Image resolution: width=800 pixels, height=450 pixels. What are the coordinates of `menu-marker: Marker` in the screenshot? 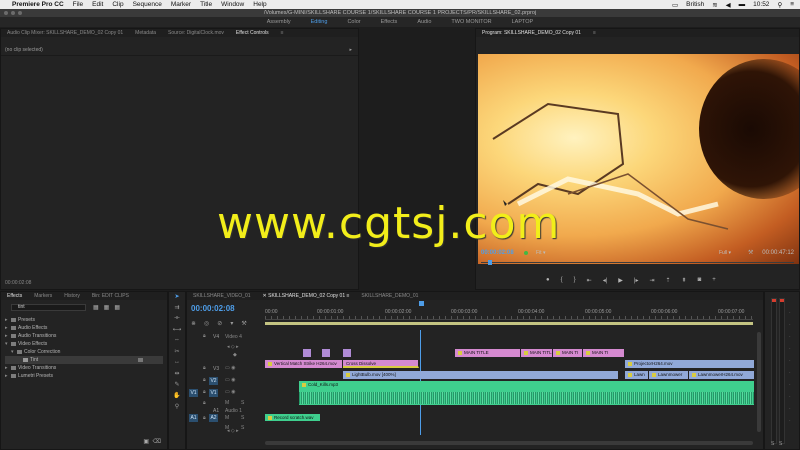 It's located at (181, 4).